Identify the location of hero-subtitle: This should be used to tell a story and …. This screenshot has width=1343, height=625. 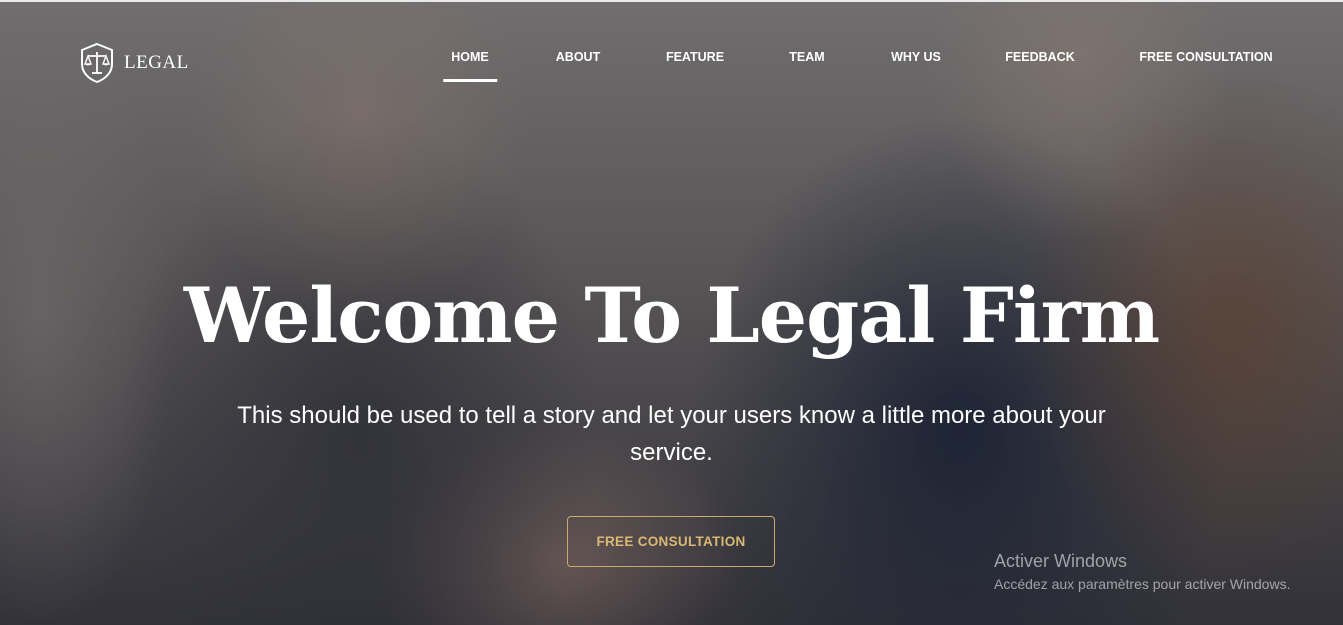
(671, 434).